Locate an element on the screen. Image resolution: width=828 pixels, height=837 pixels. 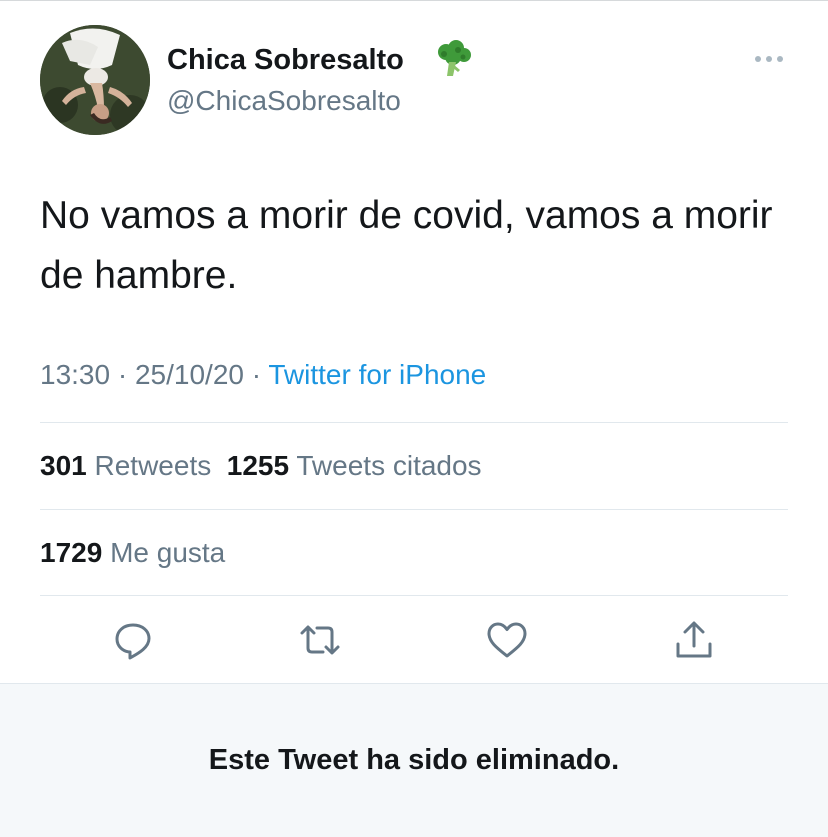
likes-label: Me gusta is located at coordinates (168, 552).